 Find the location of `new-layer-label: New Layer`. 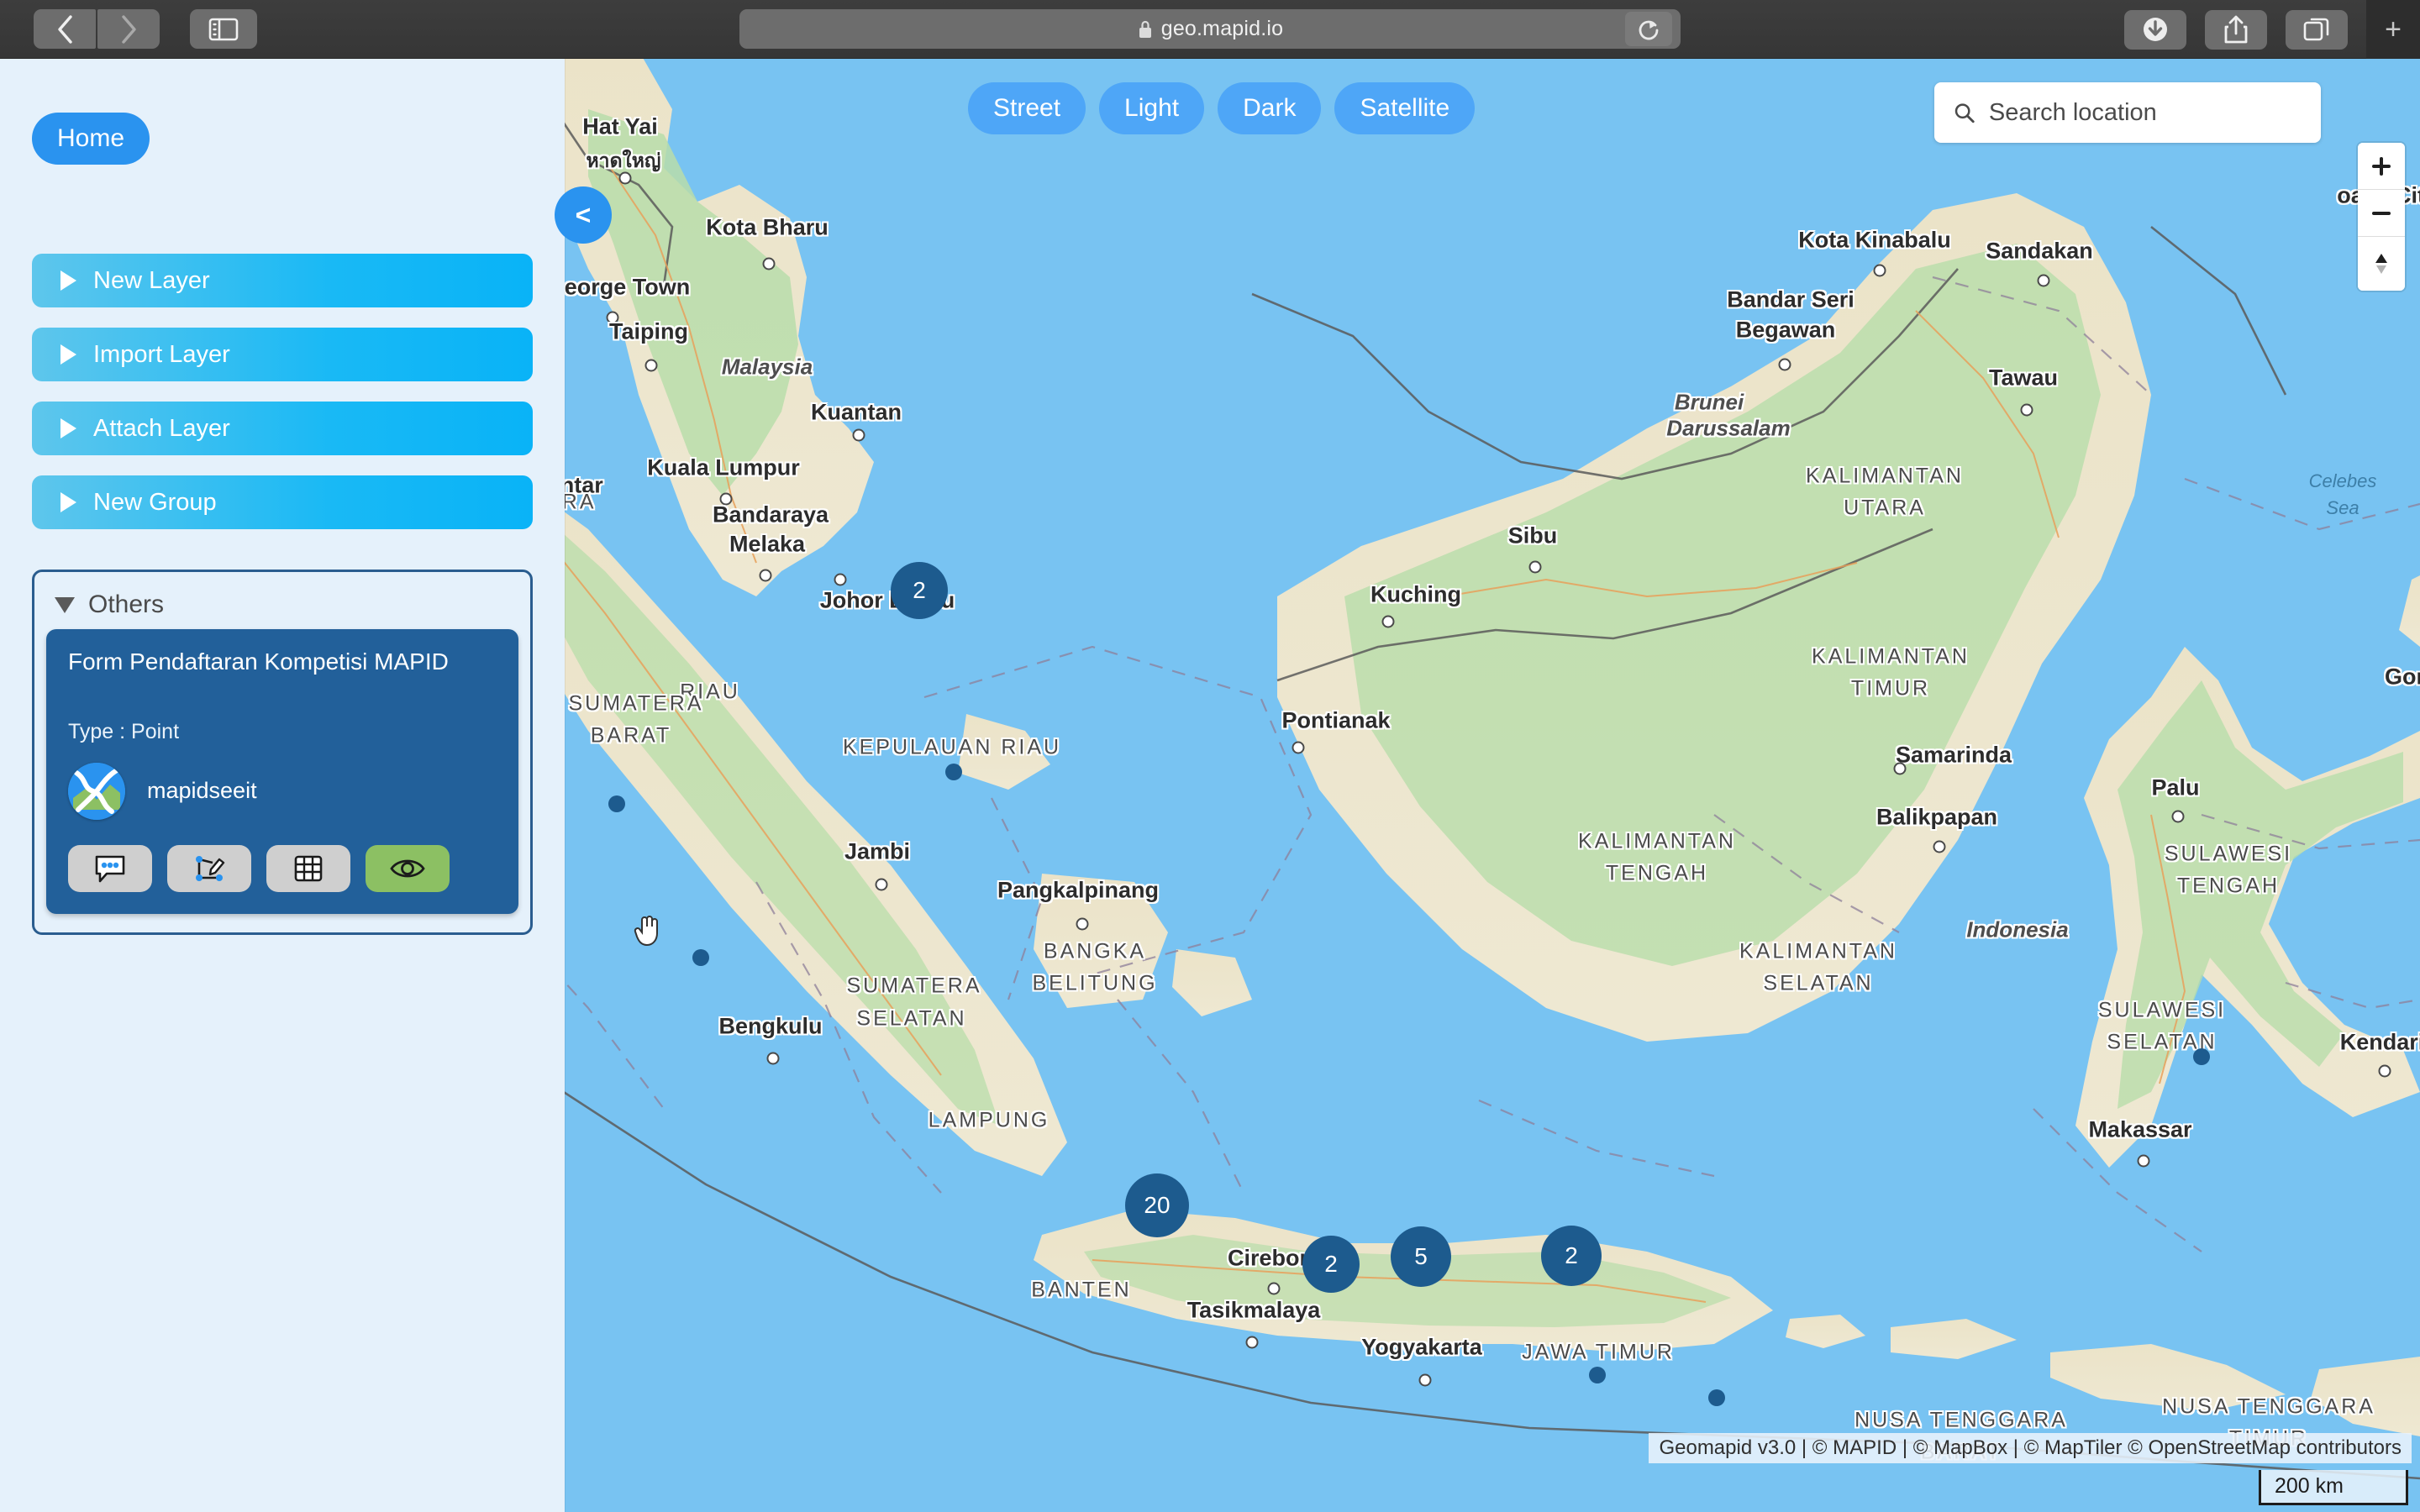

new-layer-label: New Layer is located at coordinates (151, 280).